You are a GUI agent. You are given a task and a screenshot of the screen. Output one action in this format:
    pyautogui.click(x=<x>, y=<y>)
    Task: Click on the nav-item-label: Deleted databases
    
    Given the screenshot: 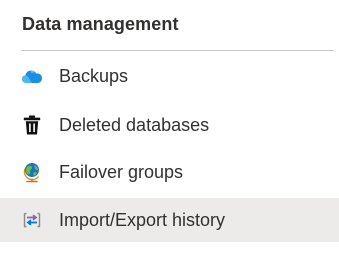 What is the action you would take?
    pyautogui.click(x=134, y=124)
    